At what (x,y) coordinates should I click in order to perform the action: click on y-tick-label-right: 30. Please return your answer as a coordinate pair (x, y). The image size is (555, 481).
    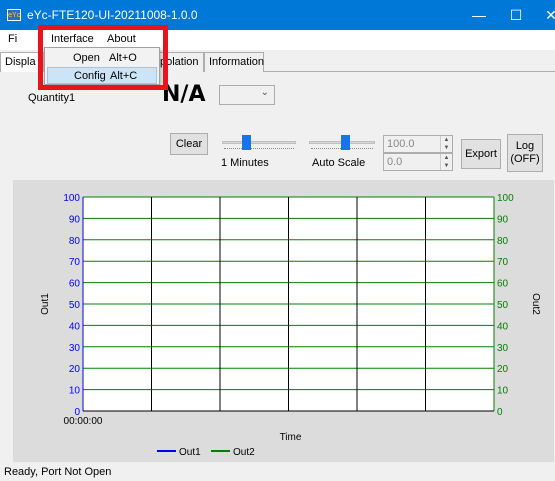
    Looking at the image, I should click on (503, 348).